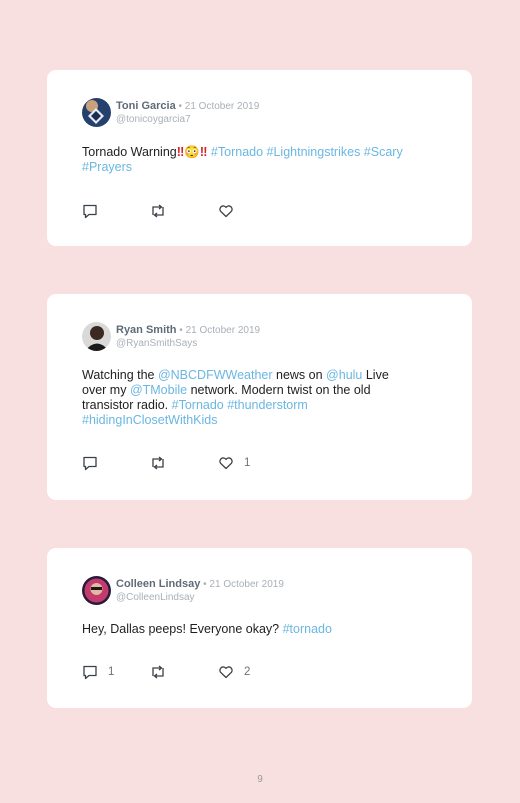 The width and height of the screenshot is (520, 803). I want to click on hashtag-link: #Tornado #thunderstorm, so click(240, 405).